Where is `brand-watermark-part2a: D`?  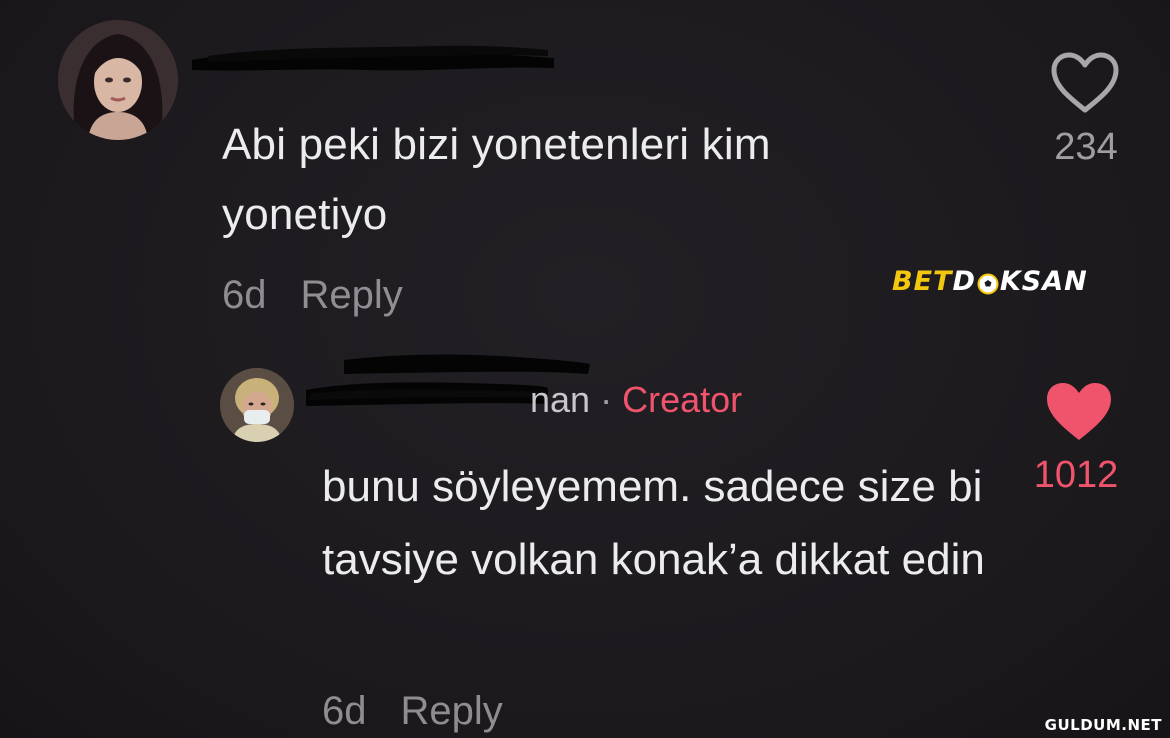
brand-watermark-part2a: D is located at coordinates (964, 281).